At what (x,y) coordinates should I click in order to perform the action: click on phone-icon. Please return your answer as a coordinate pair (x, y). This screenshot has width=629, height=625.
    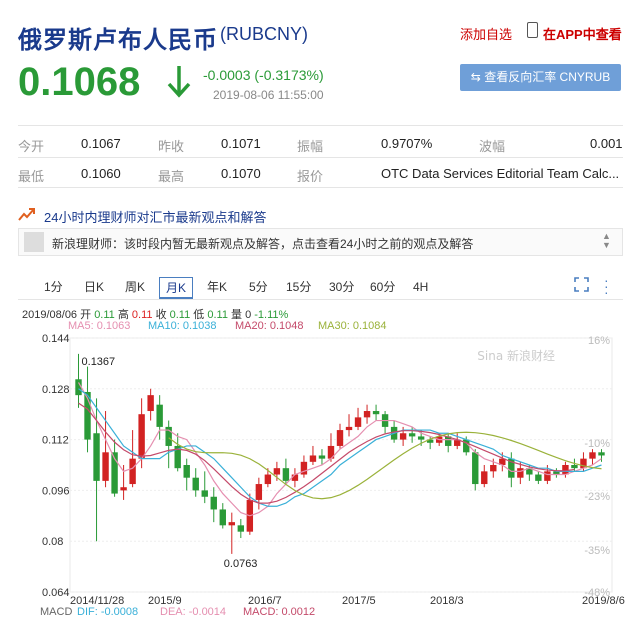
    Looking at the image, I should click on (532, 30).